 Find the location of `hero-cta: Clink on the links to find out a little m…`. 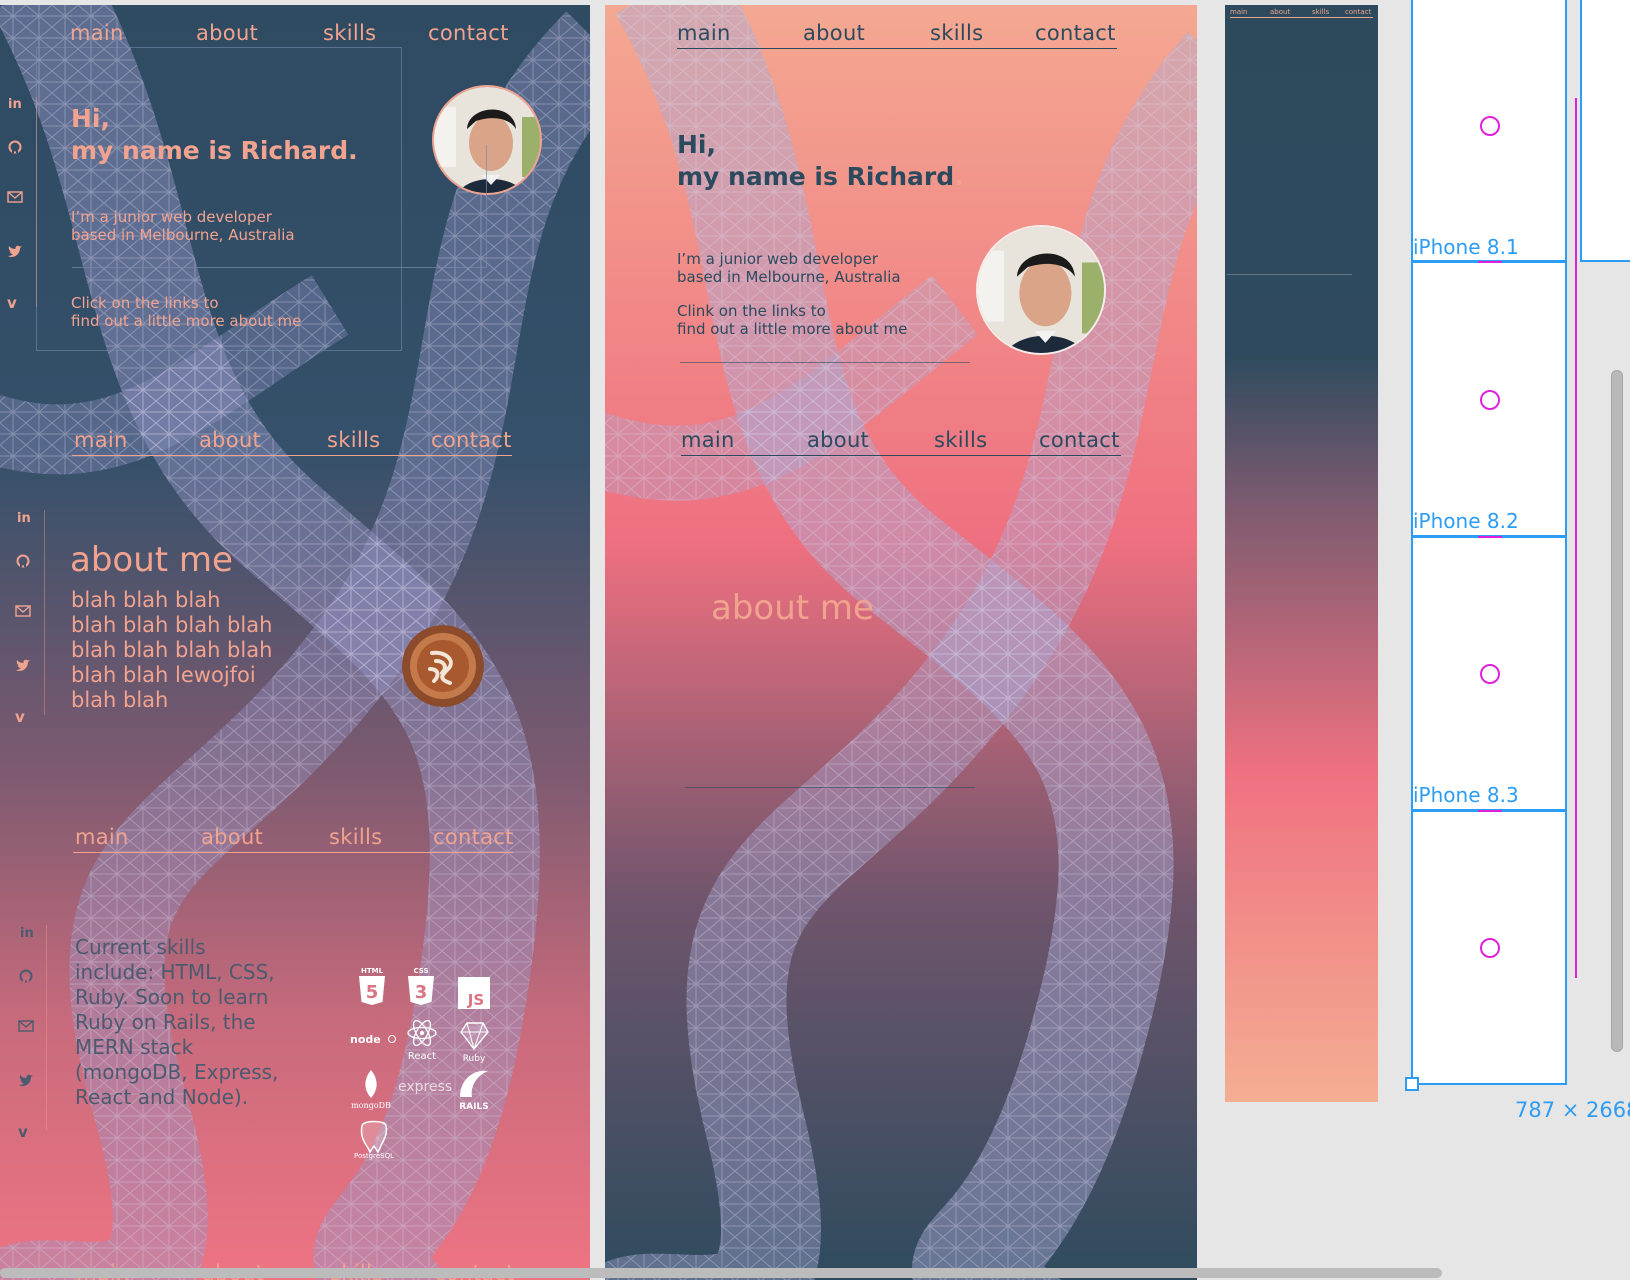

hero-cta: Clink on the links to find out a little m… is located at coordinates (792, 320).